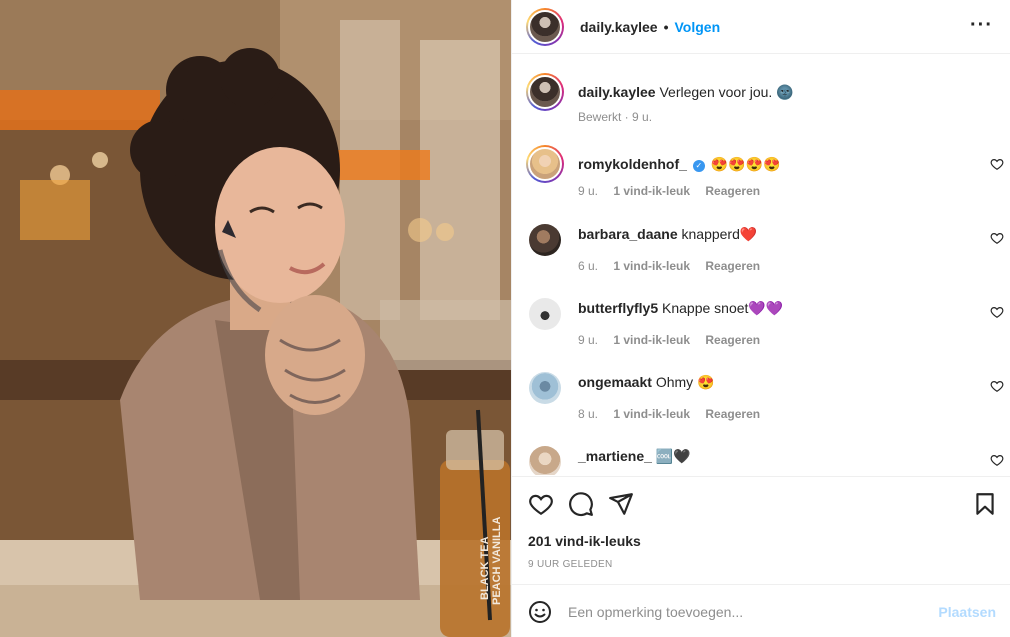 The width and height of the screenshot is (1010, 637). What do you see at coordinates (632, 164) in the screenshot?
I see `comment-username: romykoldenhof_` at bounding box center [632, 164].